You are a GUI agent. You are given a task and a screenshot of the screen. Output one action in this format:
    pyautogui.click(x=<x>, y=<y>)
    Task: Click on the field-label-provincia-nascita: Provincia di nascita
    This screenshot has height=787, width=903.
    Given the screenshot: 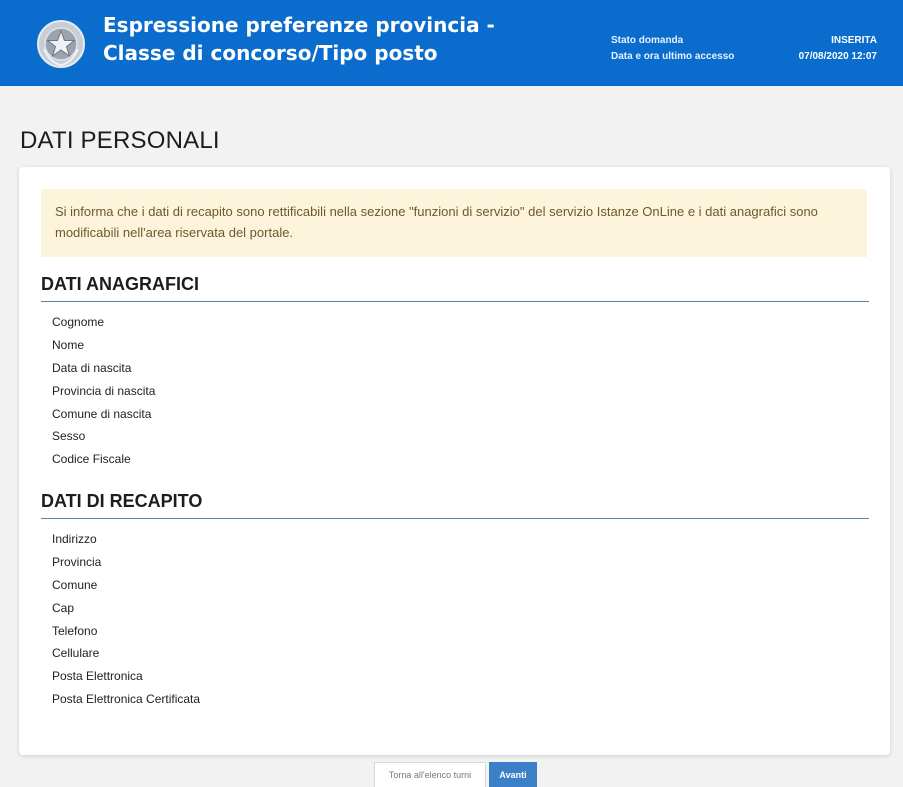 What is the action you would take?
    pyautogui.click(x=104, y=390)
    